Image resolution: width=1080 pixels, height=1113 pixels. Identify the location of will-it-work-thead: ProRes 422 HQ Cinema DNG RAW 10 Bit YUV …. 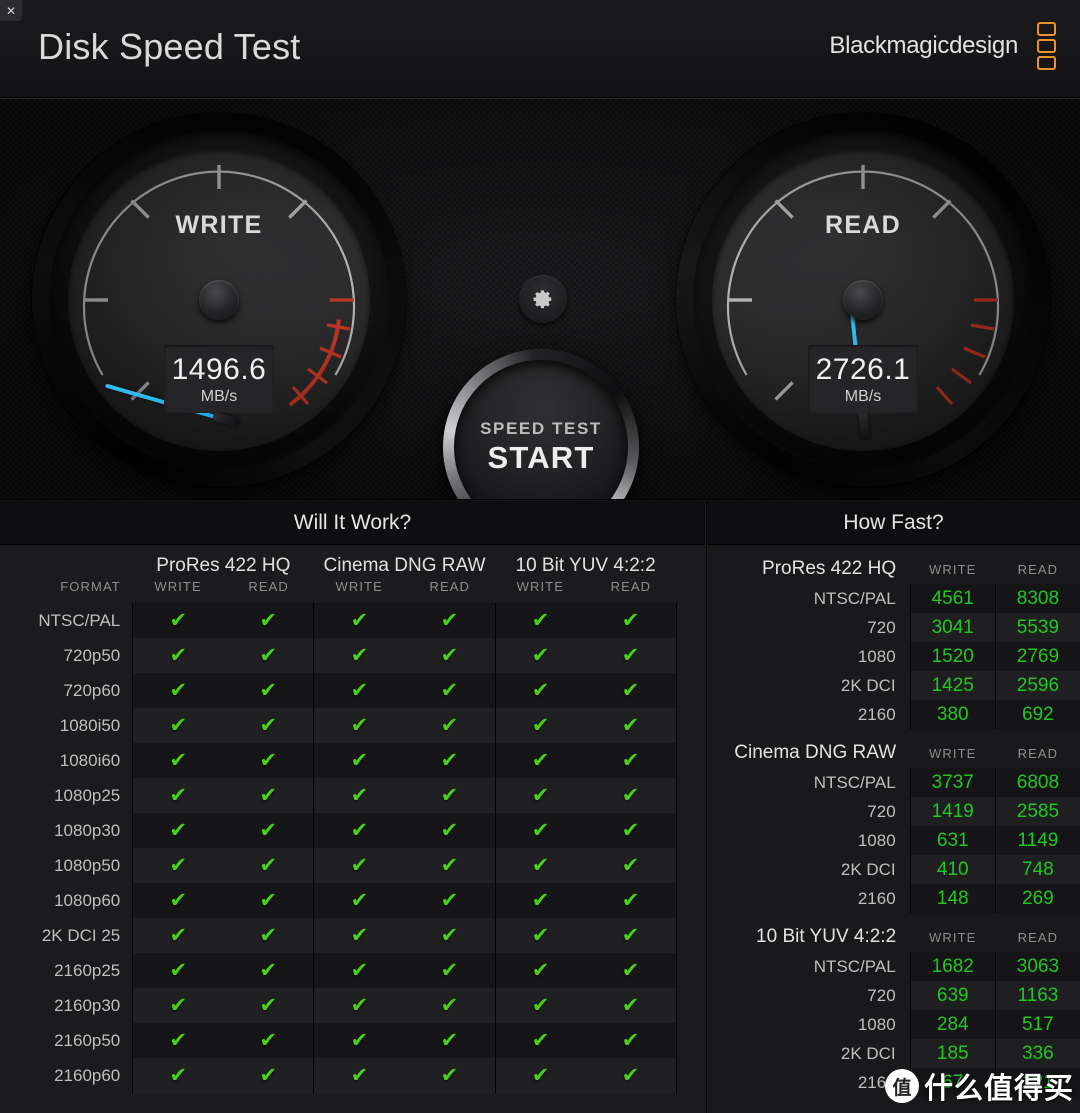
(352, 574).